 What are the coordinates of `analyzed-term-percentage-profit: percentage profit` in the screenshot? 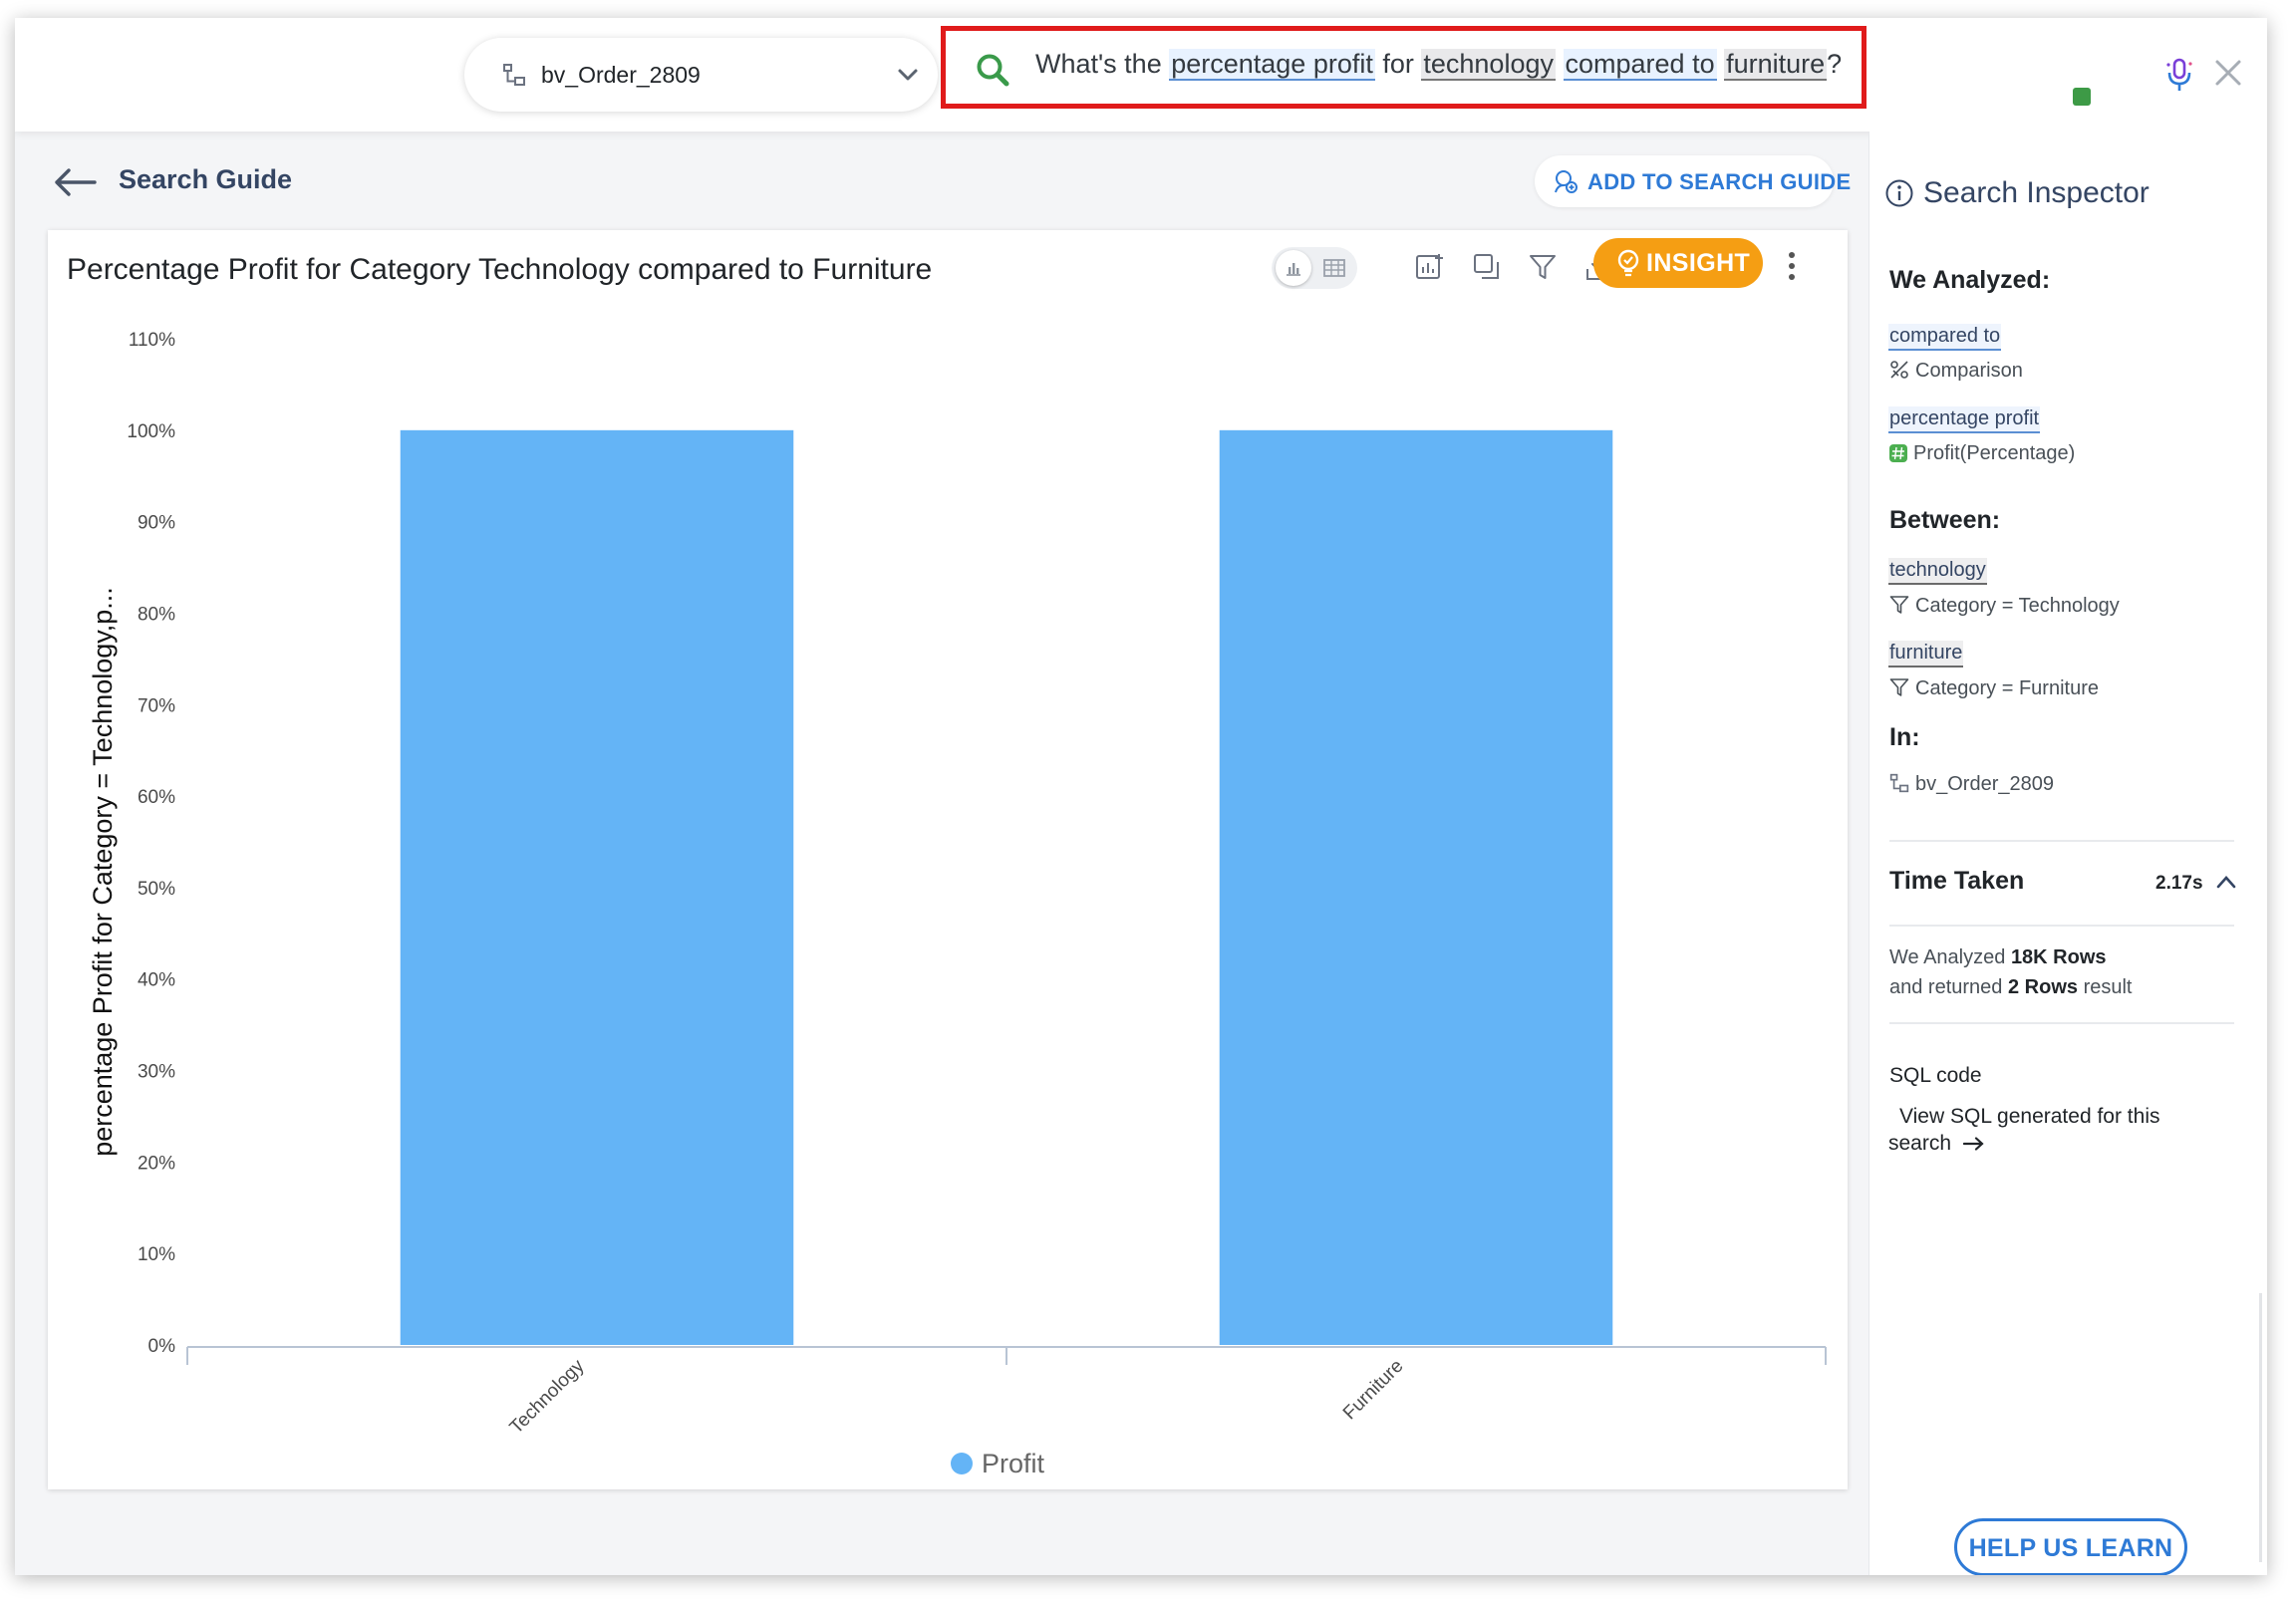 It's located at (1964, 419).